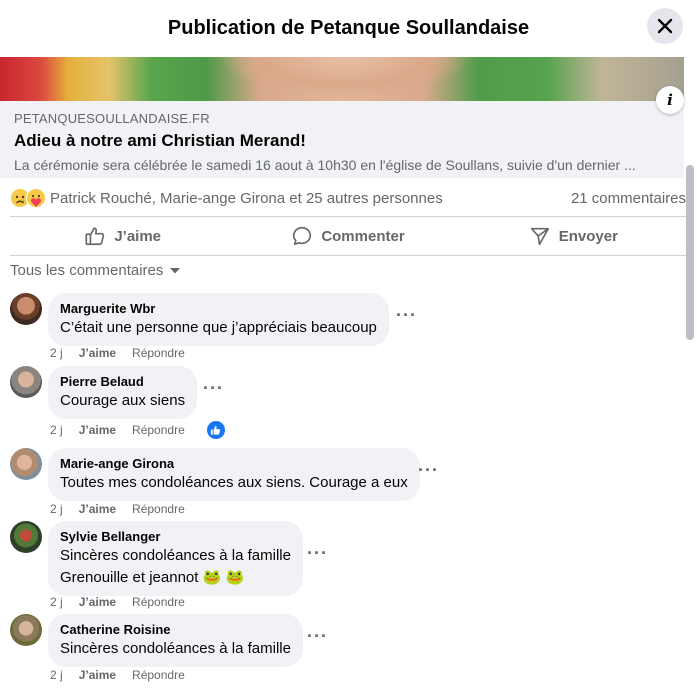 Image resolution: width=697 pixels, height=689 pixels. I want to click on info-button: i, so click(670, 100).